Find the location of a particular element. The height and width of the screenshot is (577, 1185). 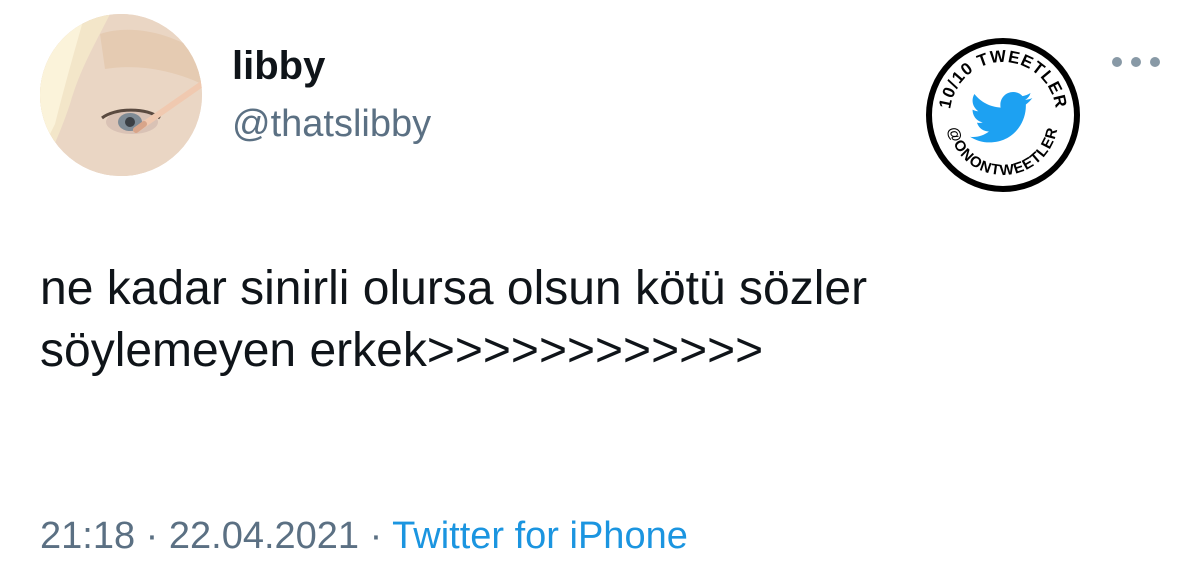

tweet-source-link: Twitter for iPhone is located at coordinates (540, 536).